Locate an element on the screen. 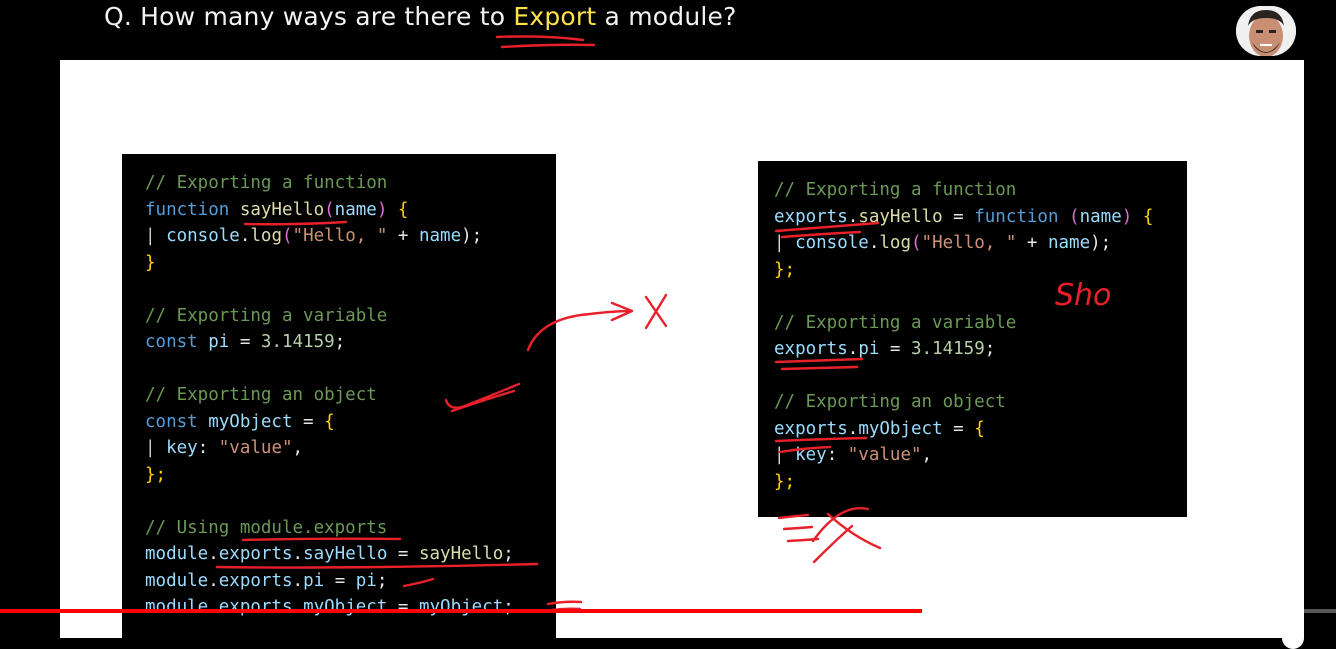 This screenshot has height=649, width=1336. left_code-line: // Exporting a variable is located at coordinates (350, 316).